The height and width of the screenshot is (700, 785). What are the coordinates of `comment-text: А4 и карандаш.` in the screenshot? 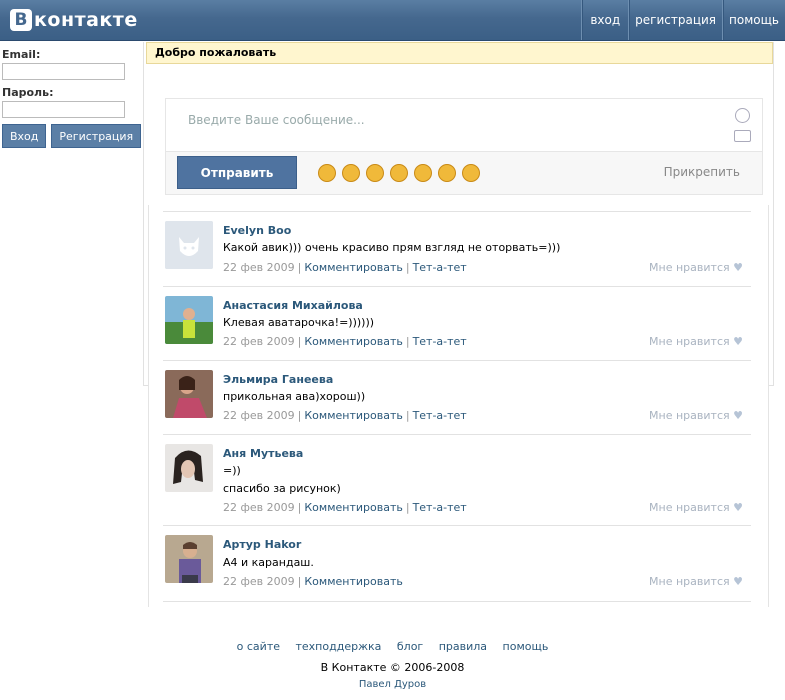 It's located at (268, 562).